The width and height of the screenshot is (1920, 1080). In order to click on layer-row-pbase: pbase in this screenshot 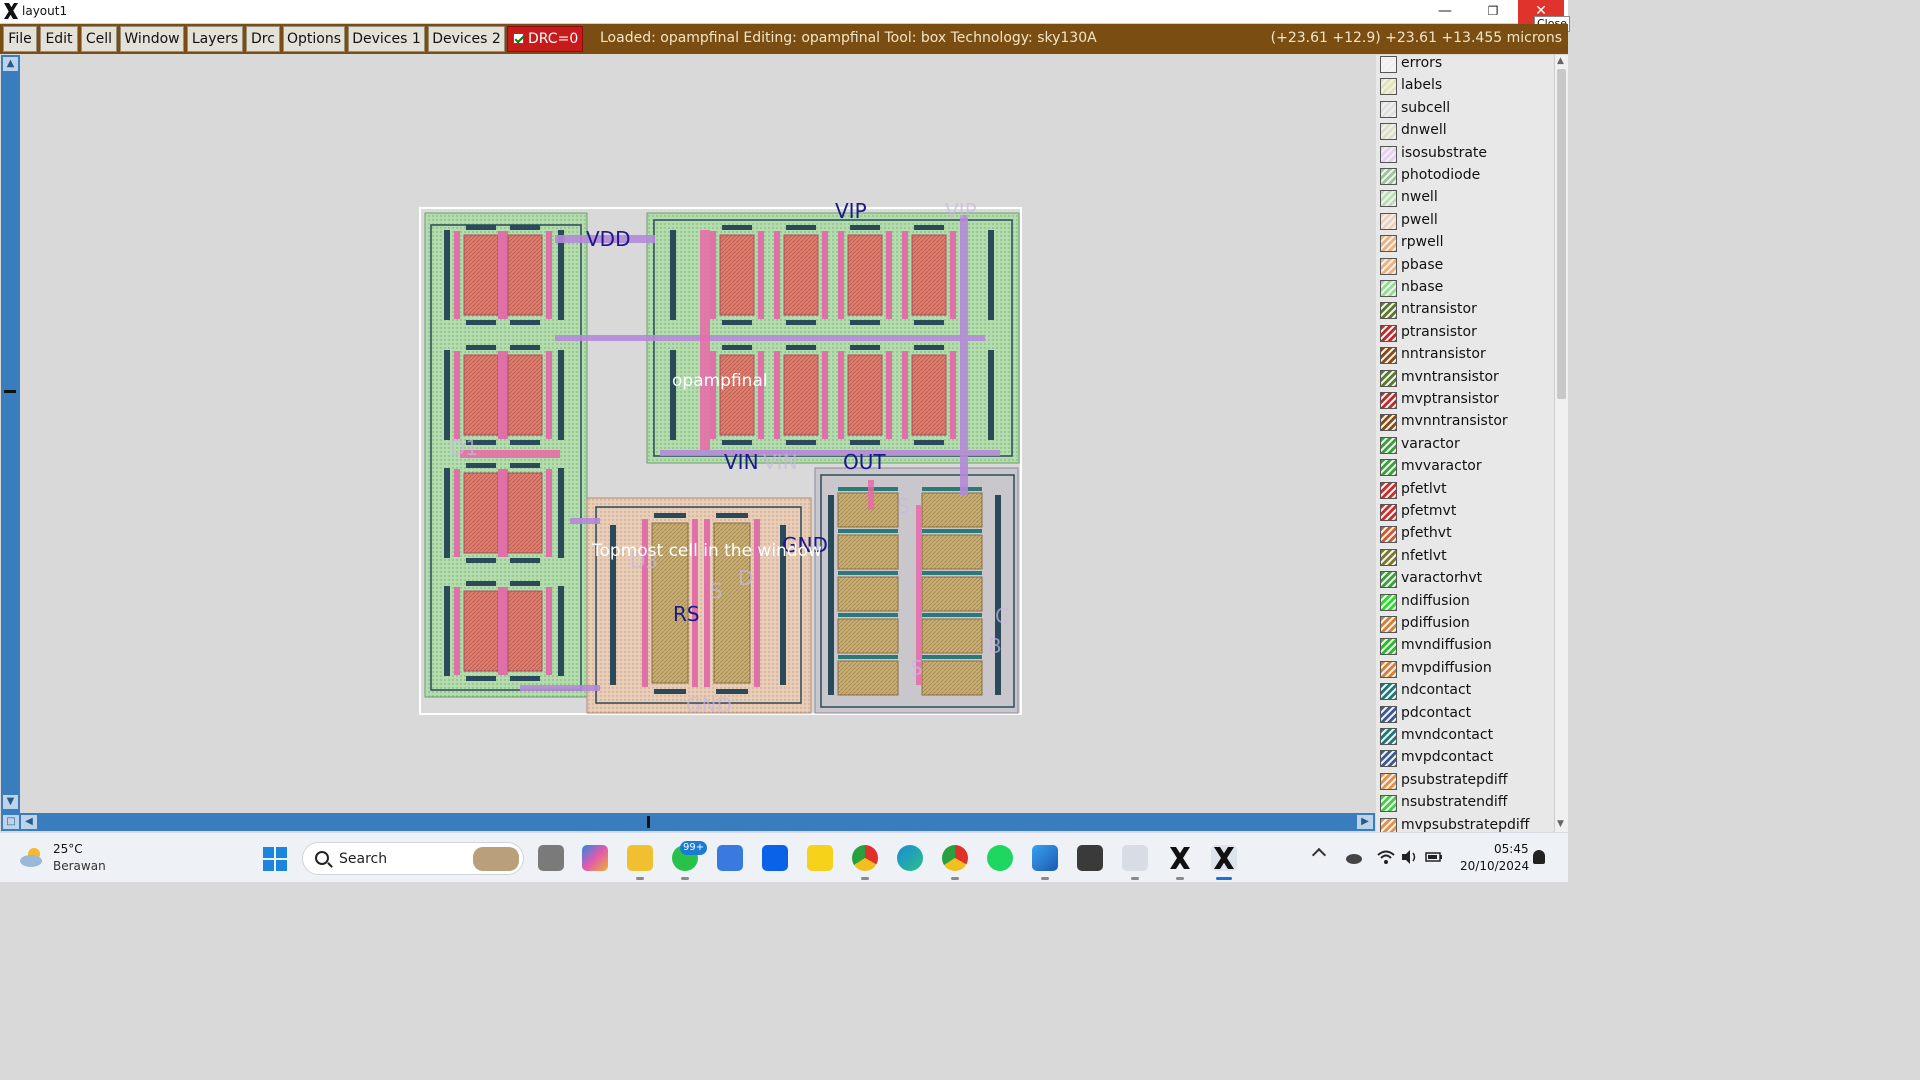, I will do `click(1465, 267)`.